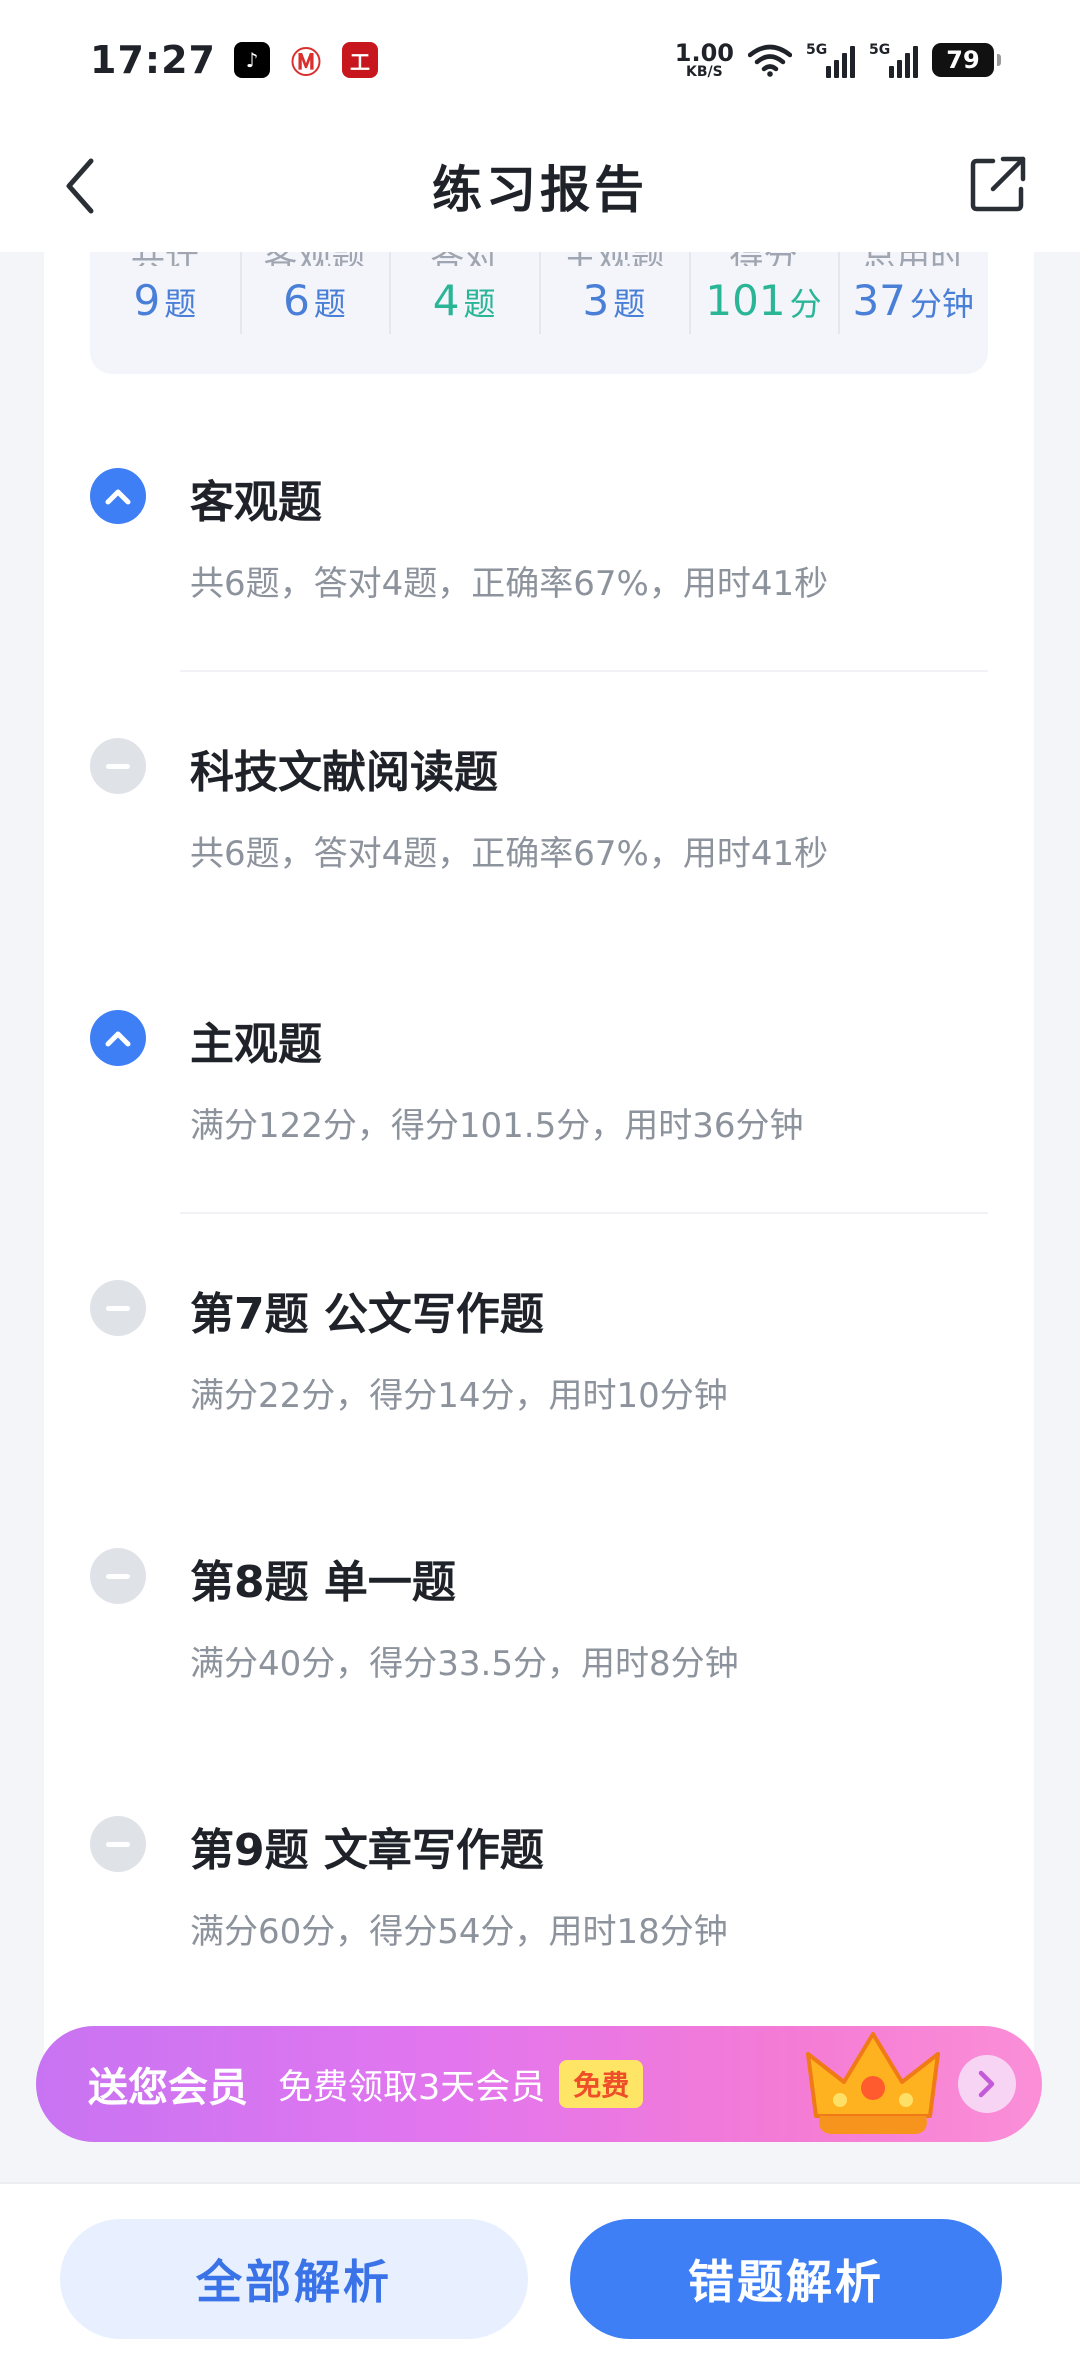 This screenshot has height=2374, width=1080. I want to click on wrong-analysis-button: 错题解析, so click(786, 2279).